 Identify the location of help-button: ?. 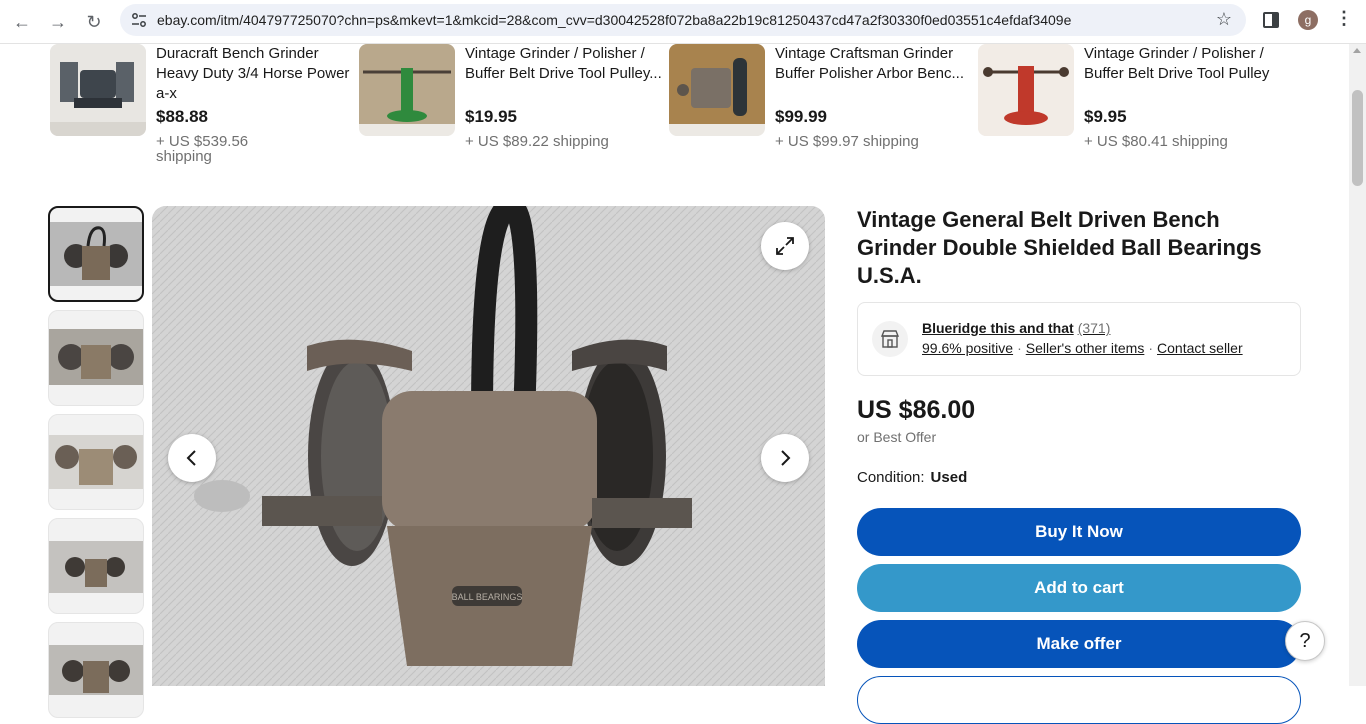
(1305, 641).